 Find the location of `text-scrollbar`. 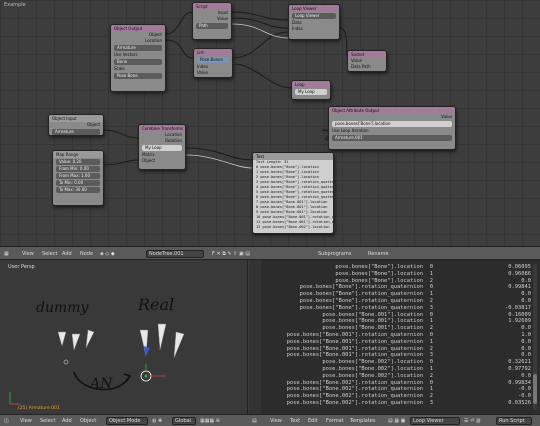

text-scrollbar is located at coordinates (535, 337).